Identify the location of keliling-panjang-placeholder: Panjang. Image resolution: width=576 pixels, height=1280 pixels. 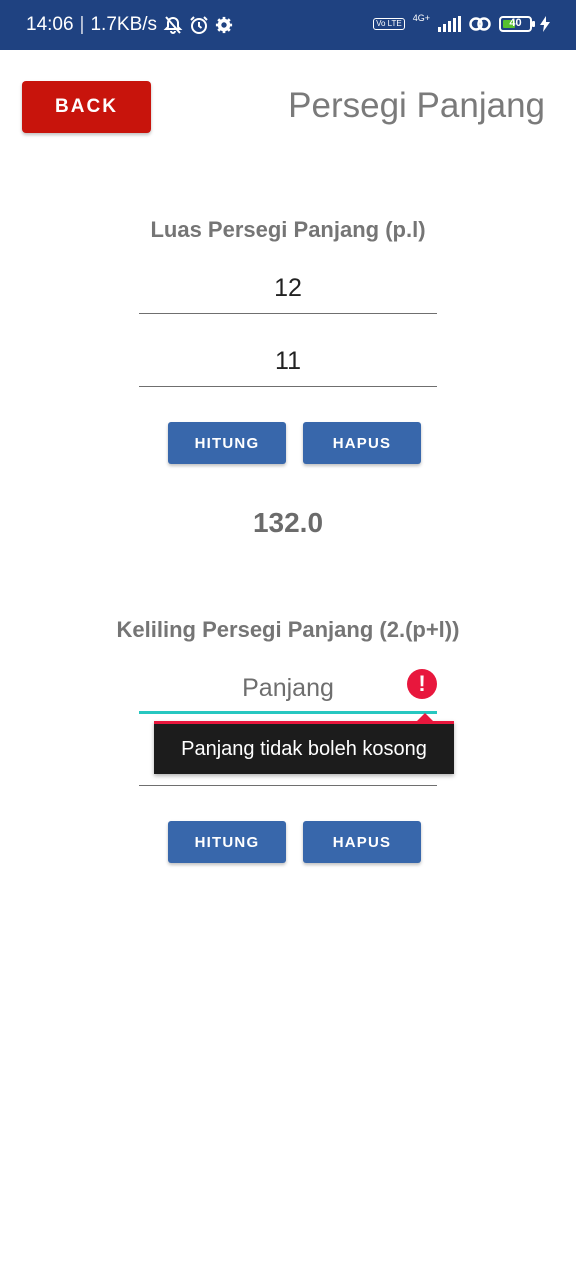
(288, 688).